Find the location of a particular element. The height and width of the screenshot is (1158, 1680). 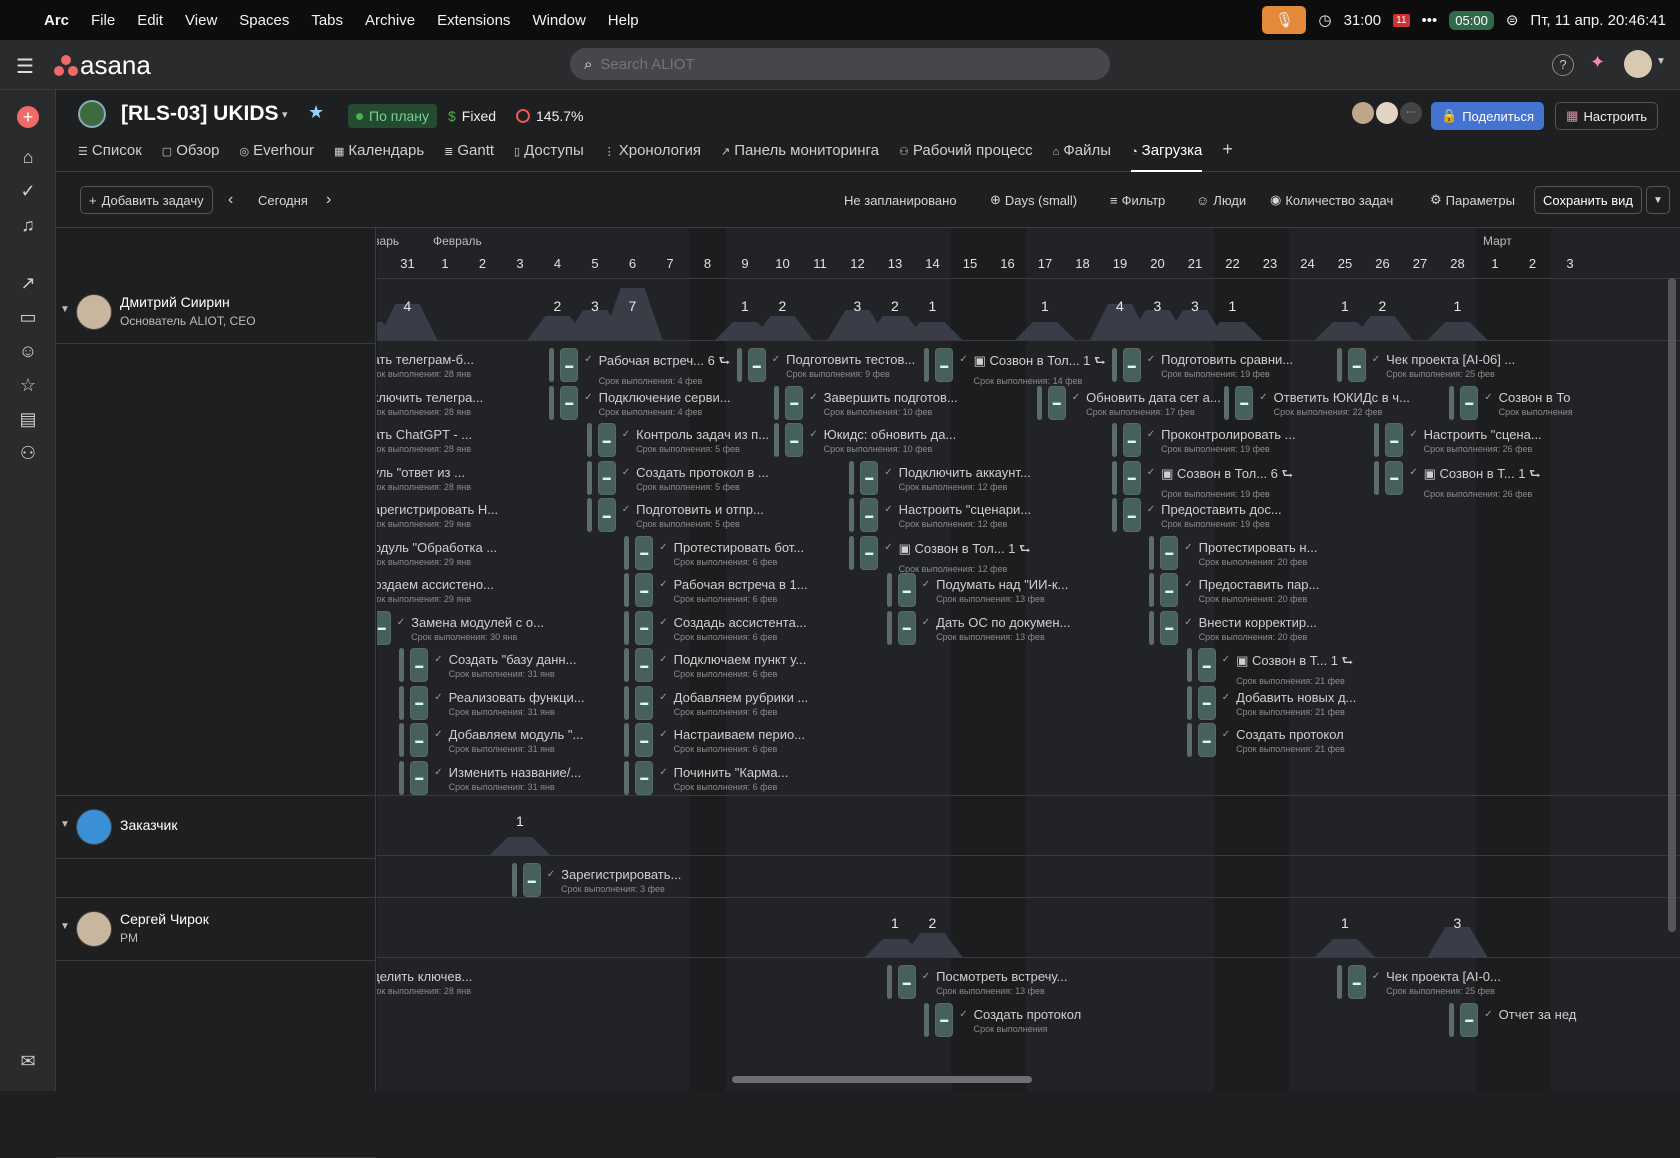

members-avatars: ⋯ is located at coordinates (1387, 113).